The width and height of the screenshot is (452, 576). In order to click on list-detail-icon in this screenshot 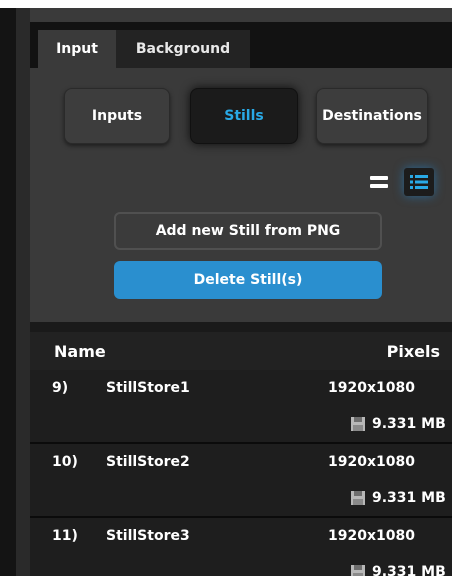, I will do `click(419, 182)`.